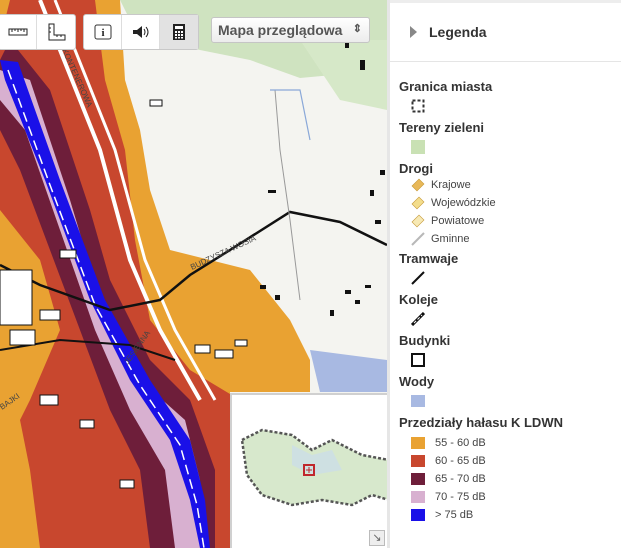 This screenshot has width=621, height=548. I want to click on legend-tram-title: Tramwaje, so click(429, 258).